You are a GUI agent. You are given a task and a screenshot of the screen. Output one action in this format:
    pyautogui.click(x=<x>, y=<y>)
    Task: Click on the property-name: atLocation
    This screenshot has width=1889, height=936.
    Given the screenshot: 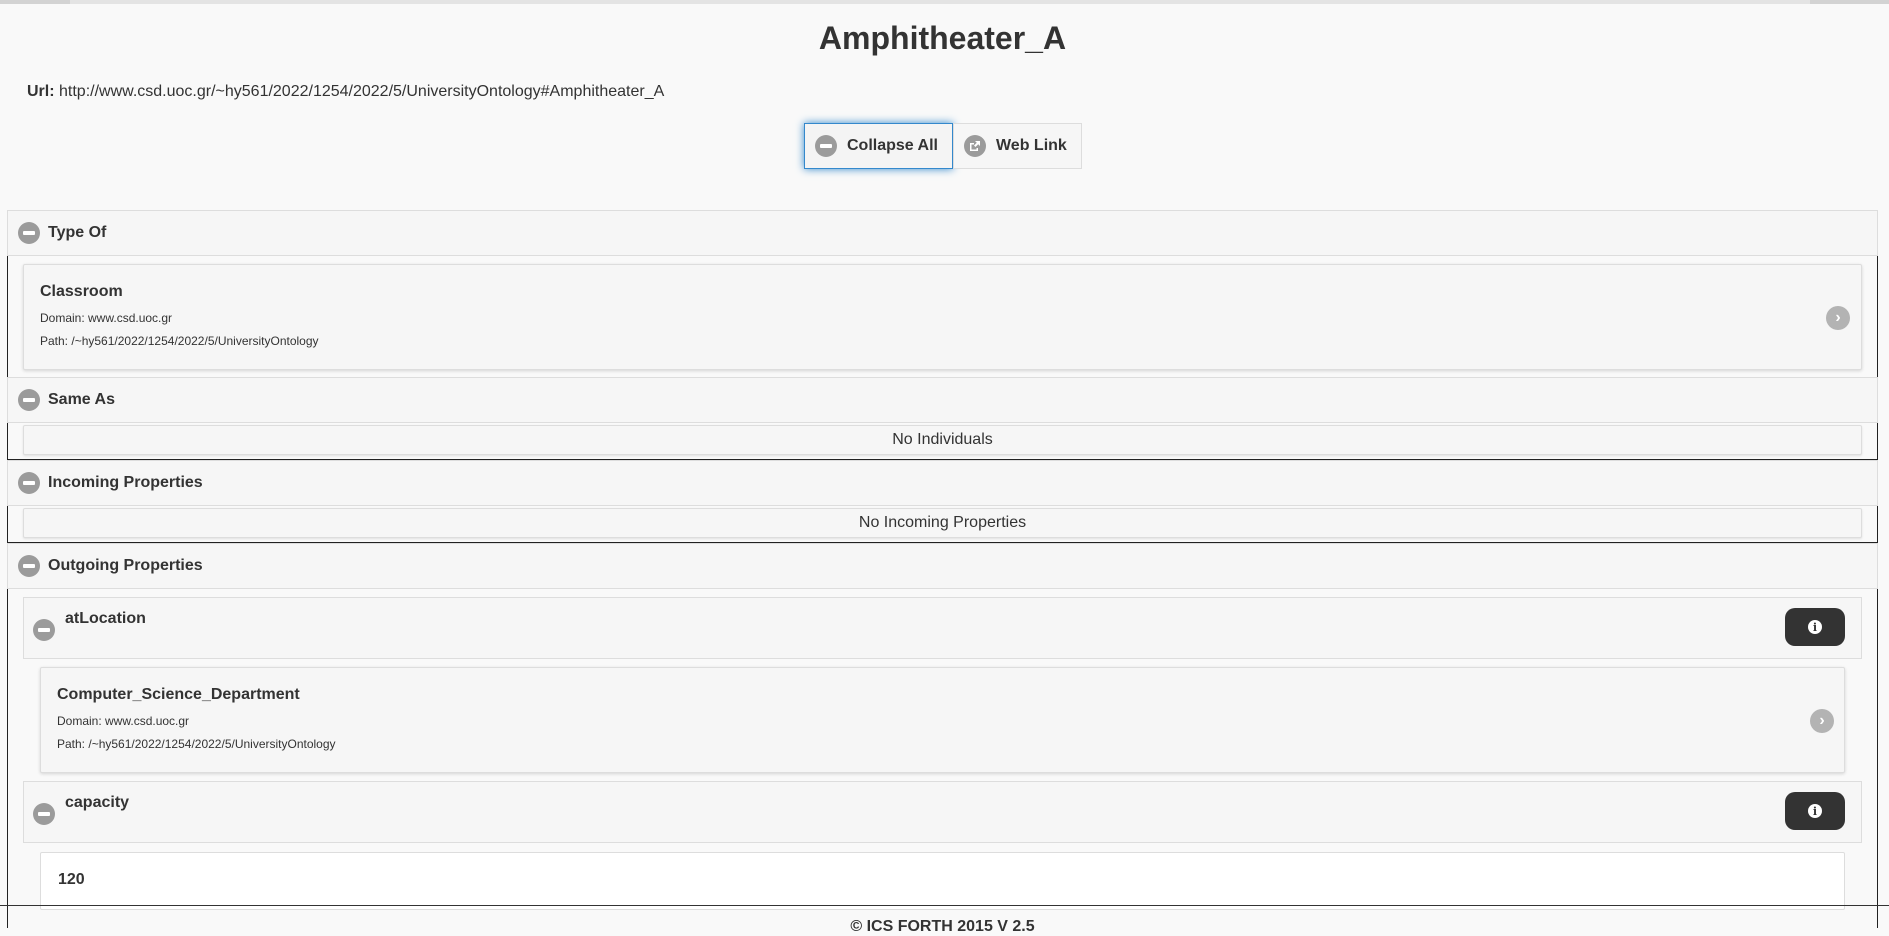 What is the action you would take?
    pyautogui.click(x=105, y=618)
    